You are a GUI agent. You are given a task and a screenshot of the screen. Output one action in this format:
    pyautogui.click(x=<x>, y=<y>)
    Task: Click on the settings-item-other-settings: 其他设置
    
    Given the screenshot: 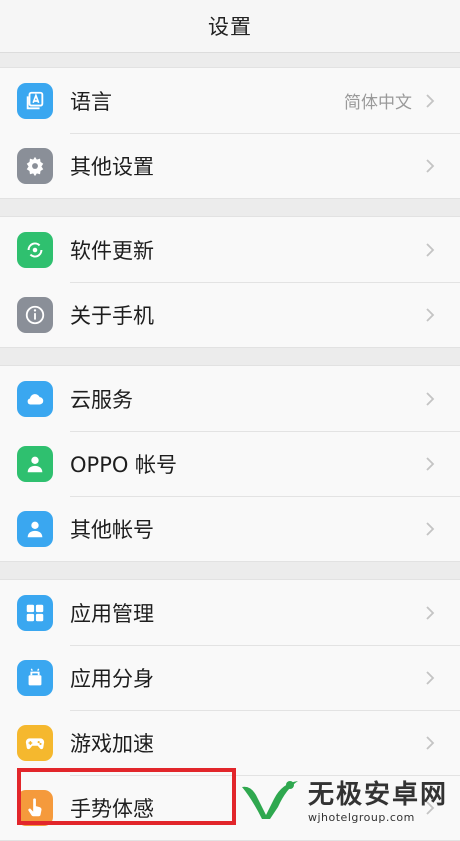 What is the action you would take?
    pyautogui.click(x=230, y=165)
    